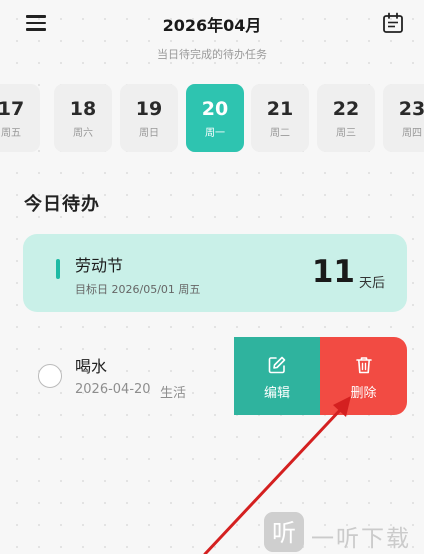 This screenshot has width=424, height=554. What do you see at coordinates (113, 389) in the screenshot?
I see `todo-date: 2026-04-20` at bounding box center [113, 389].